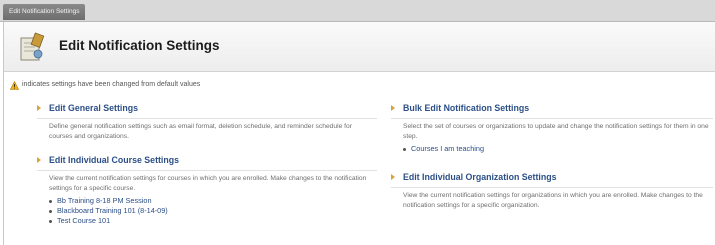 The height and width of the screenshot is (245, 715). Describe the element at coordinates (104, 201) in the screenshot. I see `course-link: Bb Training 8-18 PM Session` at that location.